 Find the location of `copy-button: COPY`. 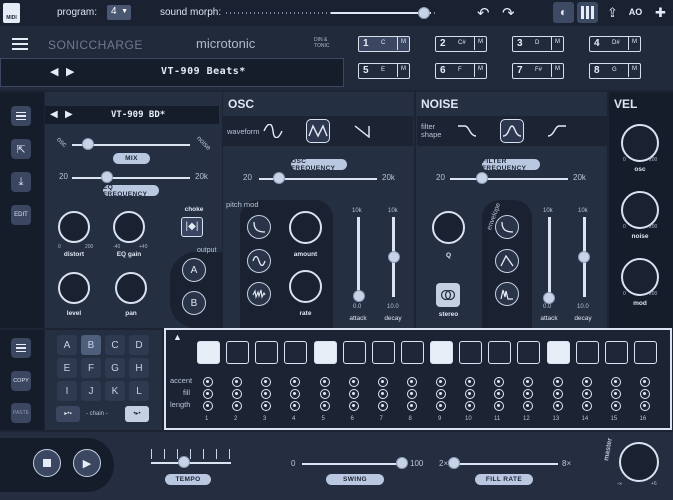

copy-button: COPY is located at coordinates (21, 381).